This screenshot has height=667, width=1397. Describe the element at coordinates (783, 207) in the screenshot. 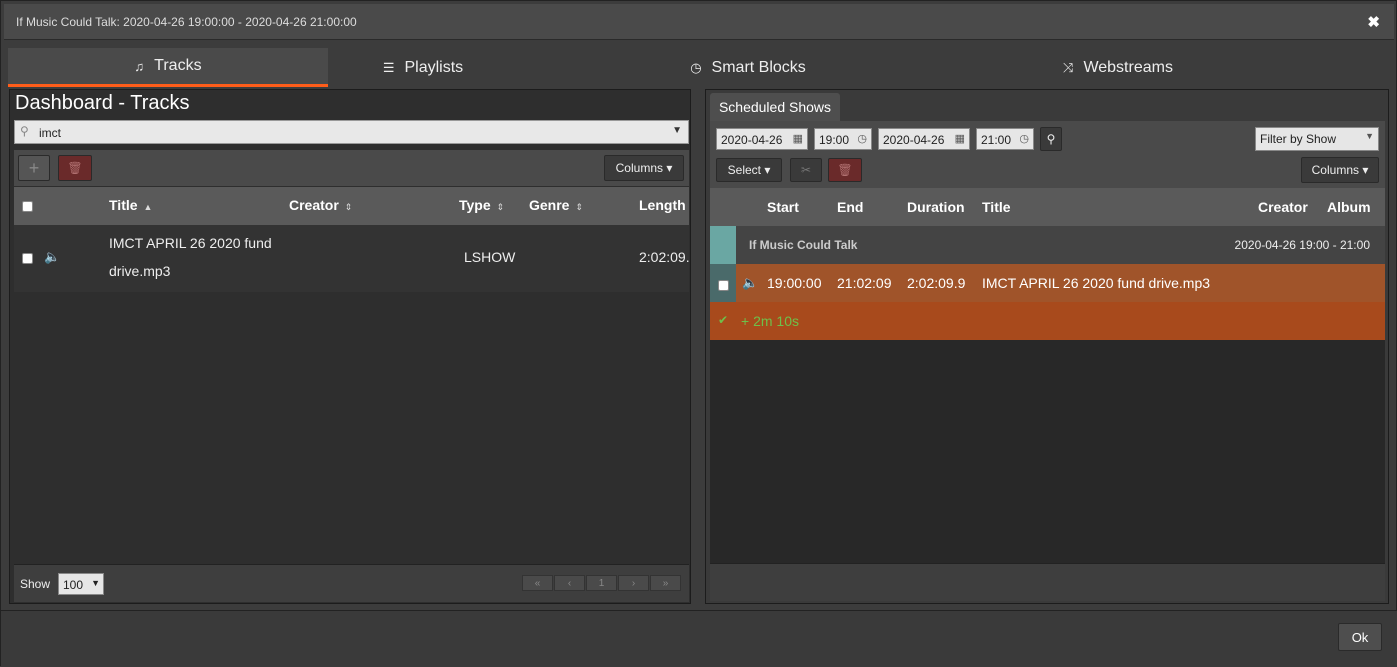

I see `col-start: Start` at that location.